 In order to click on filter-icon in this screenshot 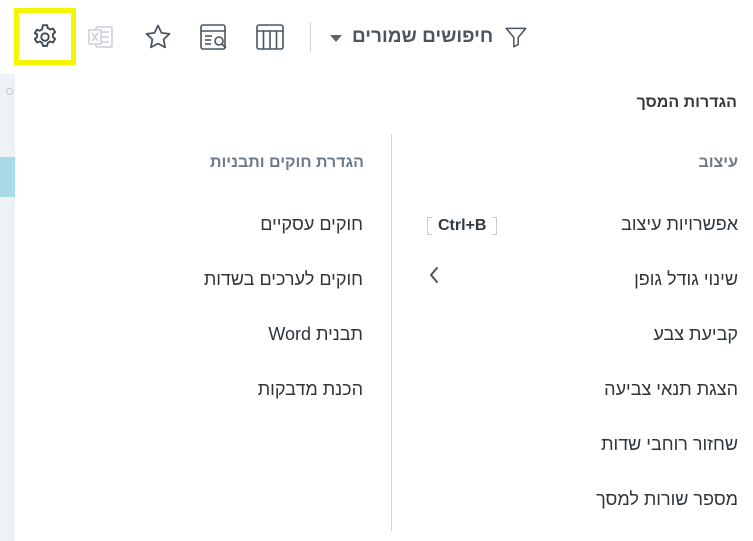, I will do `click(516, 37)`.